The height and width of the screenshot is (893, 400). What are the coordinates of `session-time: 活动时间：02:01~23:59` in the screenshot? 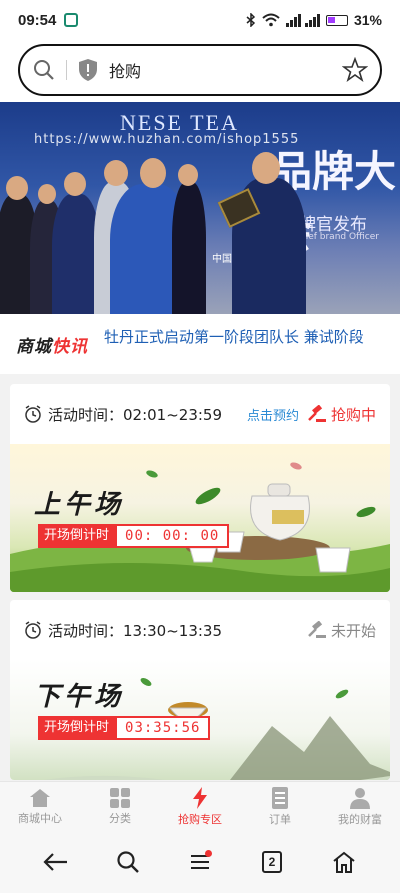 It's located at (135, 414).